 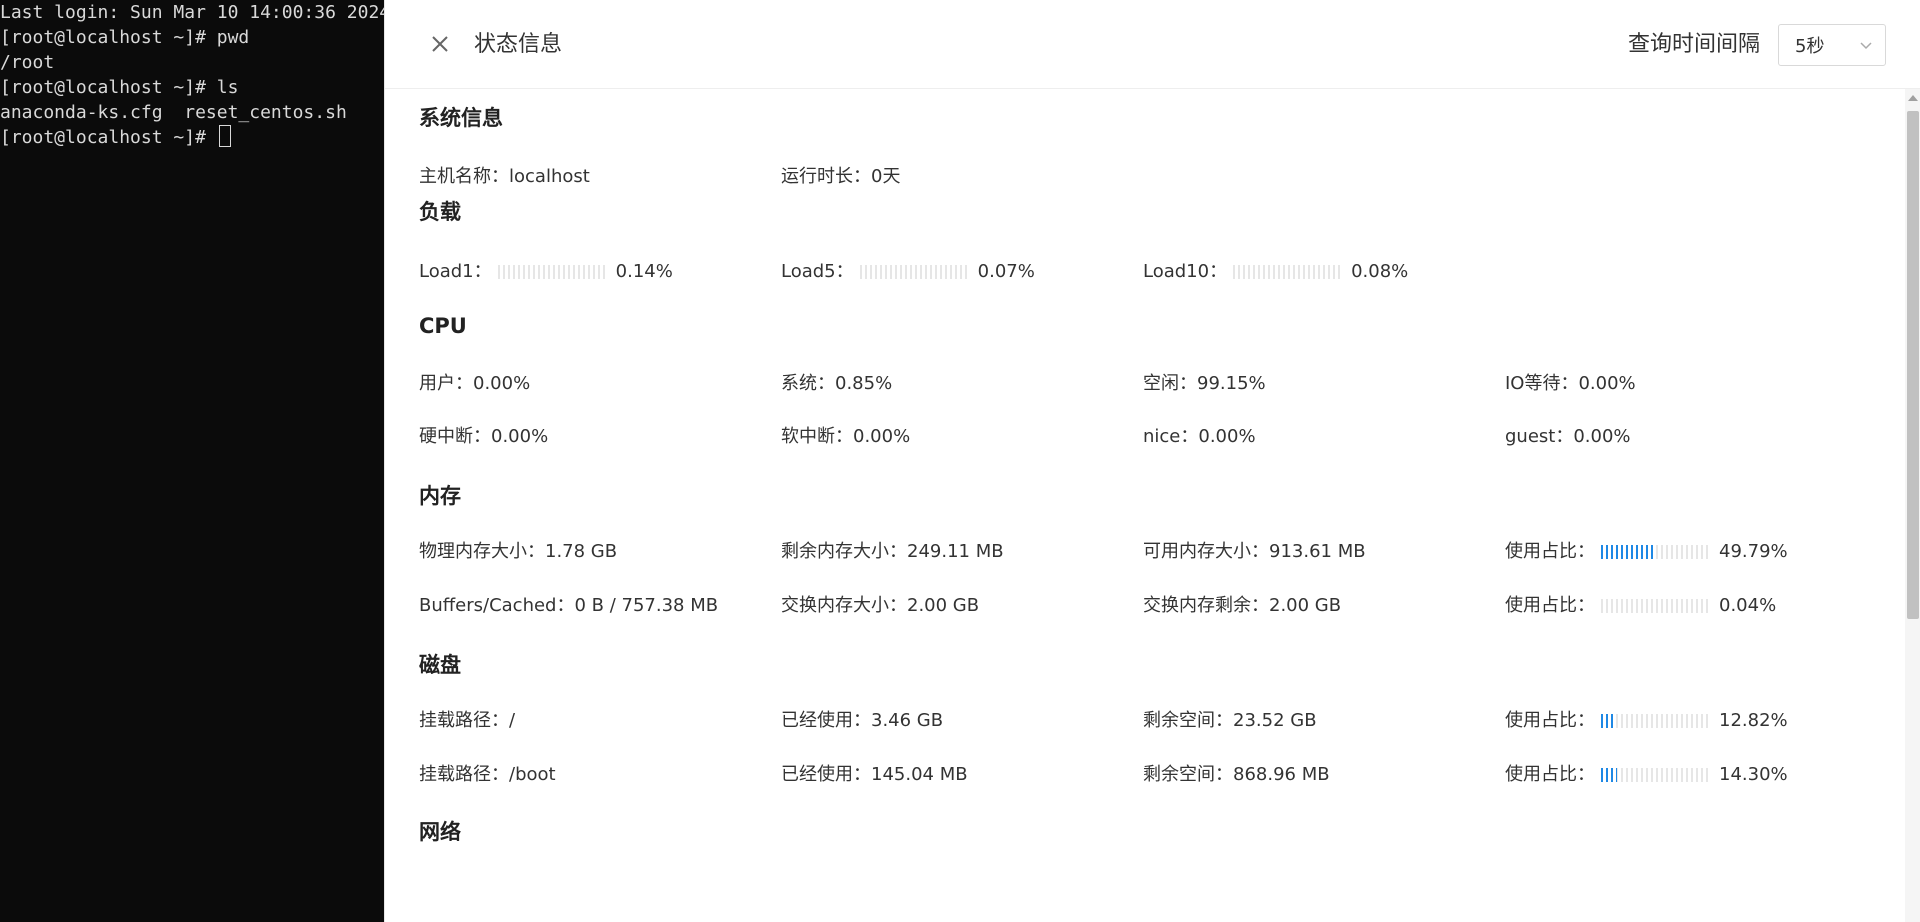 I want to click on swap-usage-bar, so click(x=1656, y=606).